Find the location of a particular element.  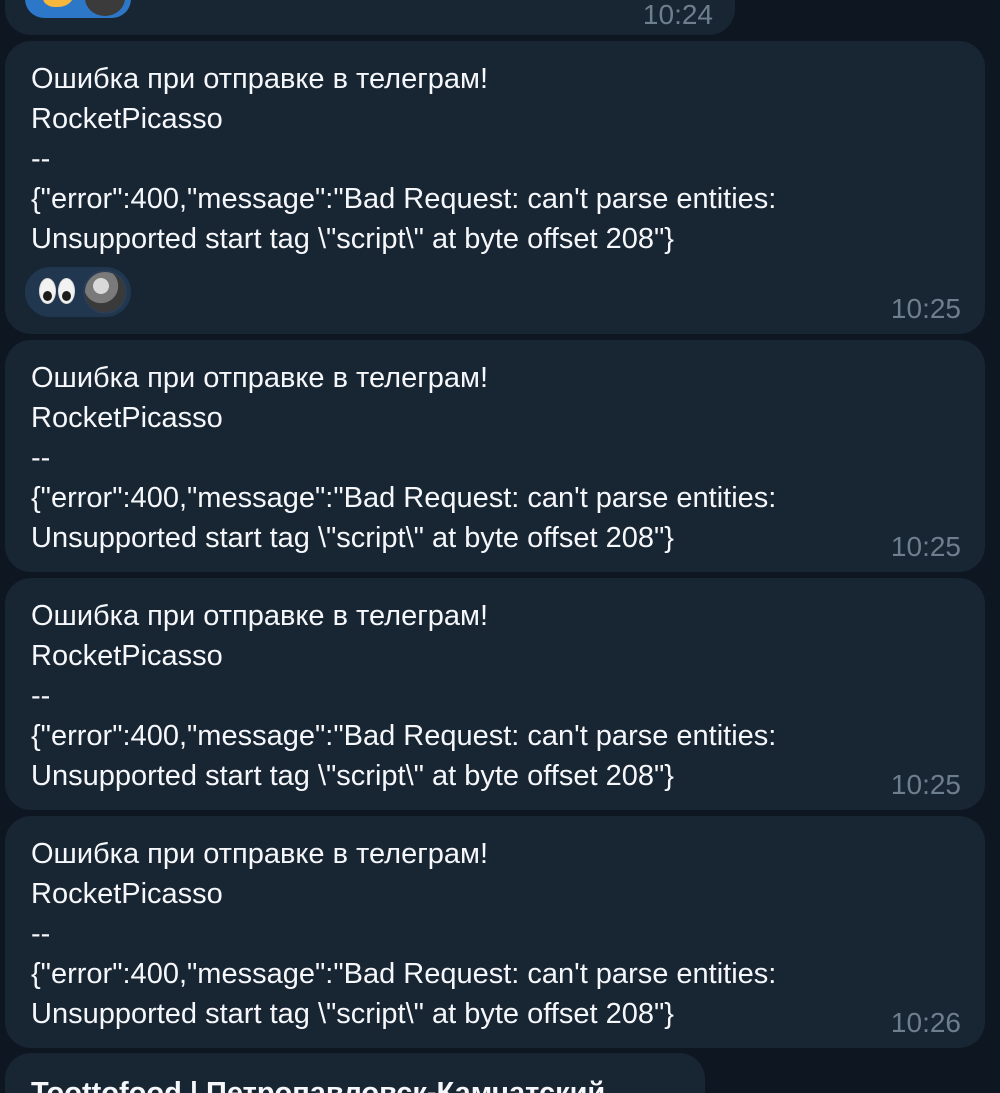

eyes-icon is located at coordinates (58, 292).